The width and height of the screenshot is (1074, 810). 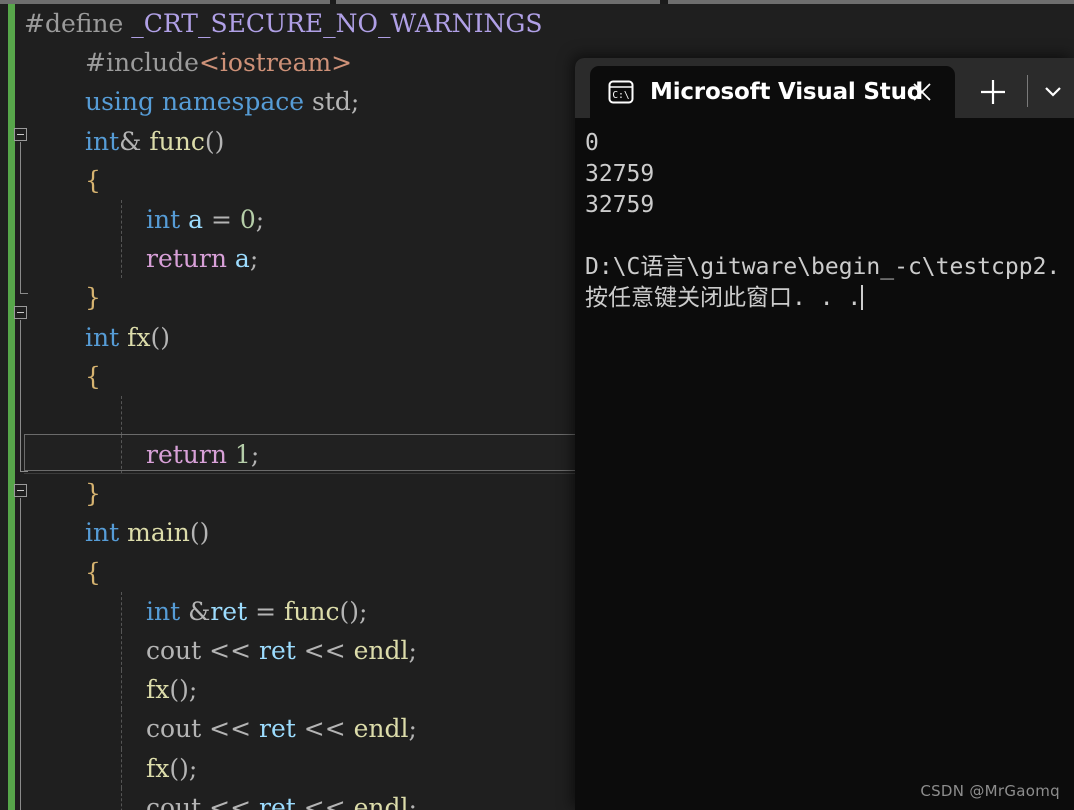 I want to click on code-token: std;, so click(x=335, y=102).